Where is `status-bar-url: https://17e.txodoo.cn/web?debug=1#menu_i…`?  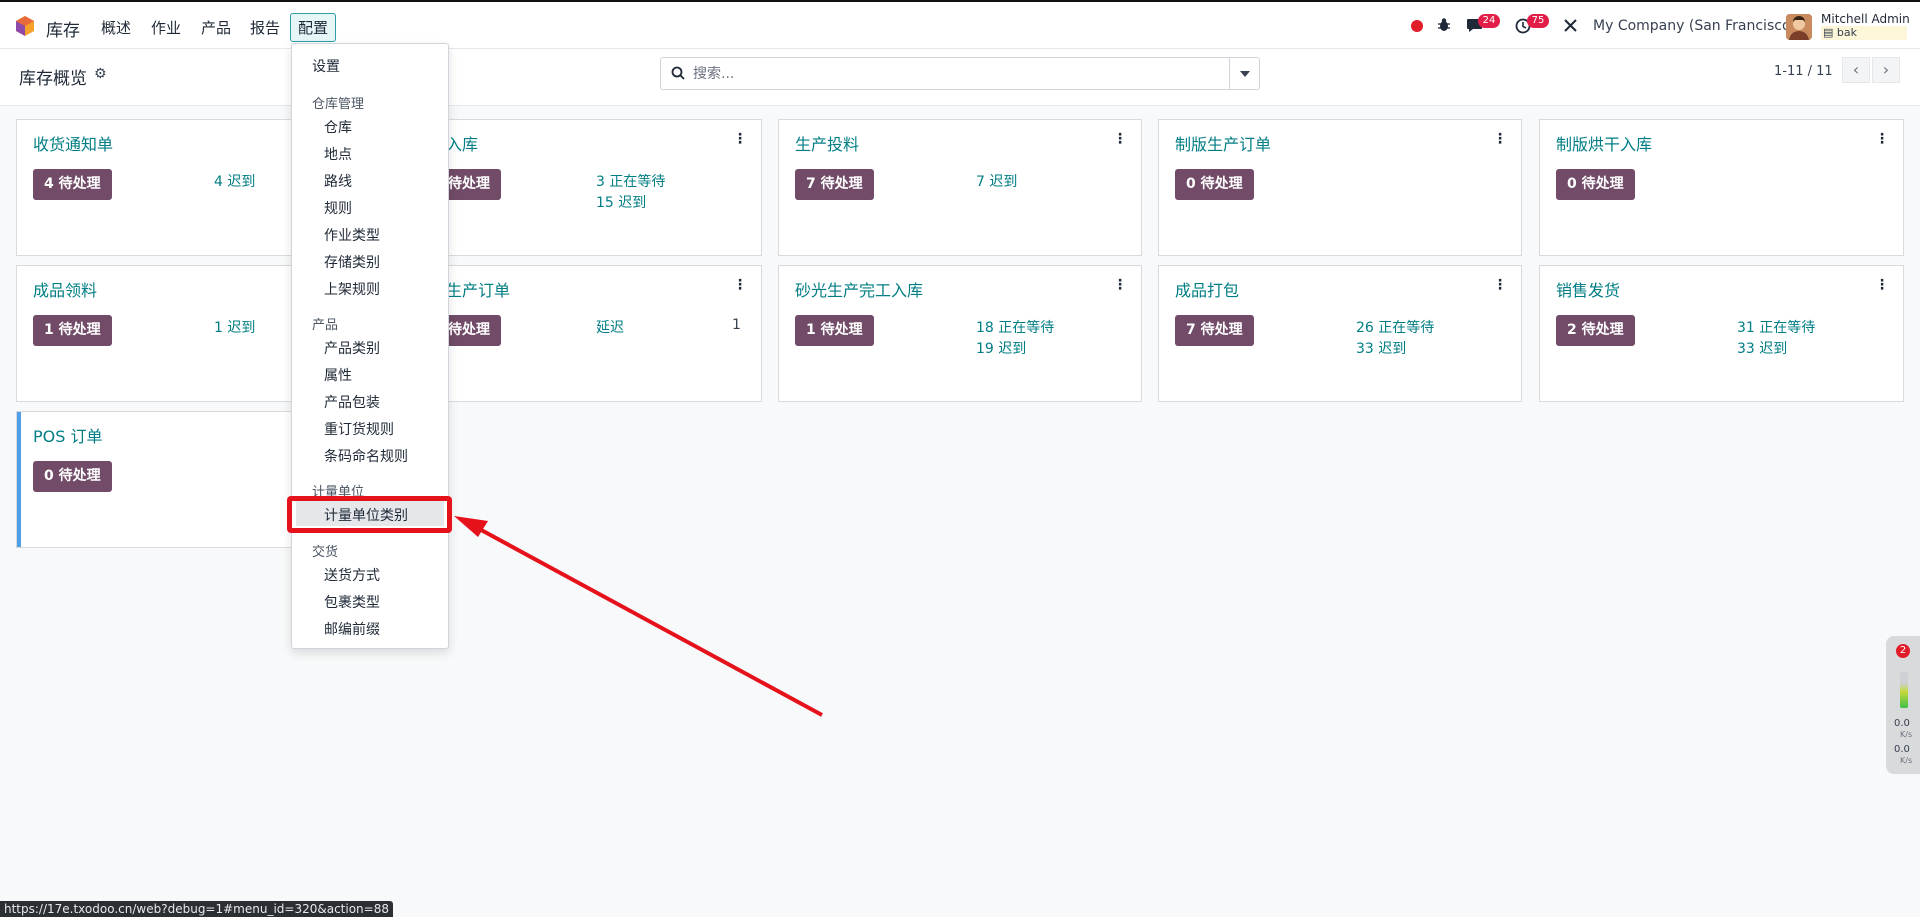 status-bar-url: https://17e.txodoo.cn/web?debug=1#menu_i… is located at coordinates (196, 909).